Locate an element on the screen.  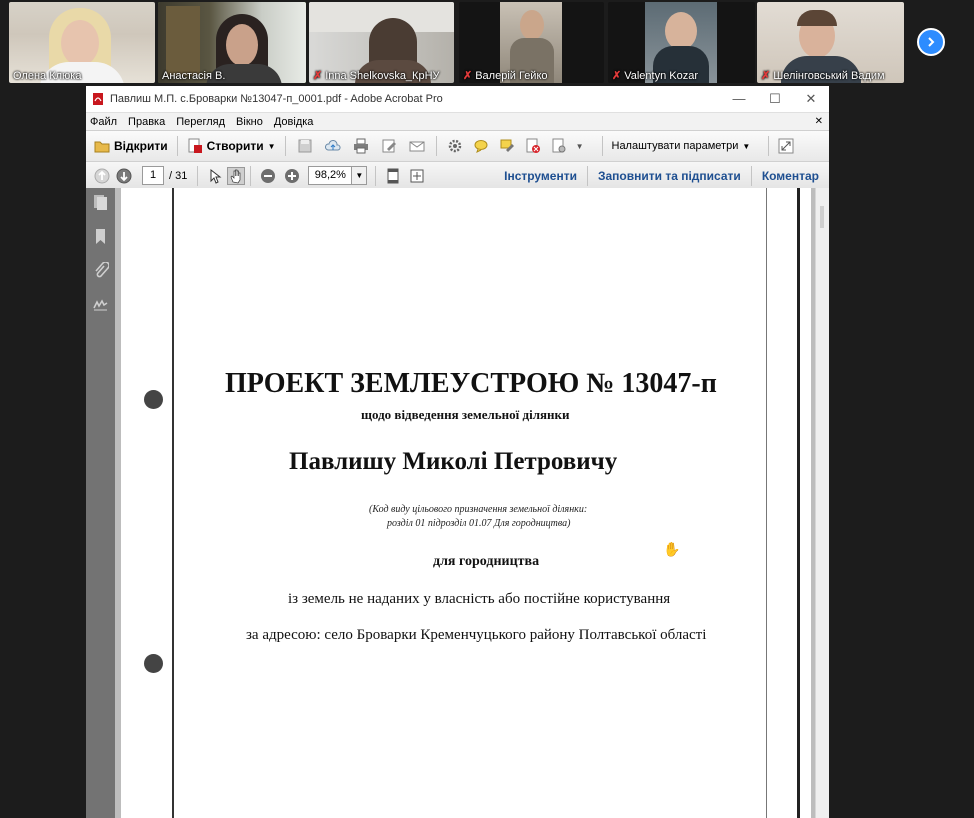
participant-name: Олена Клюка is located at coordinates (47, 76).